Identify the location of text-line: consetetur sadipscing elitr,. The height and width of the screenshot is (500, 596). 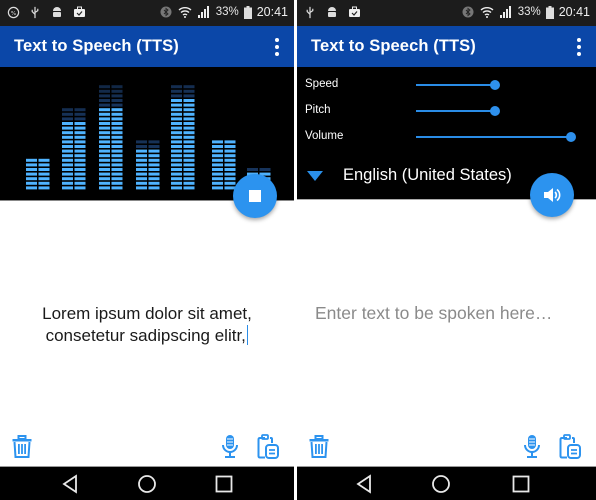
(145, 335).